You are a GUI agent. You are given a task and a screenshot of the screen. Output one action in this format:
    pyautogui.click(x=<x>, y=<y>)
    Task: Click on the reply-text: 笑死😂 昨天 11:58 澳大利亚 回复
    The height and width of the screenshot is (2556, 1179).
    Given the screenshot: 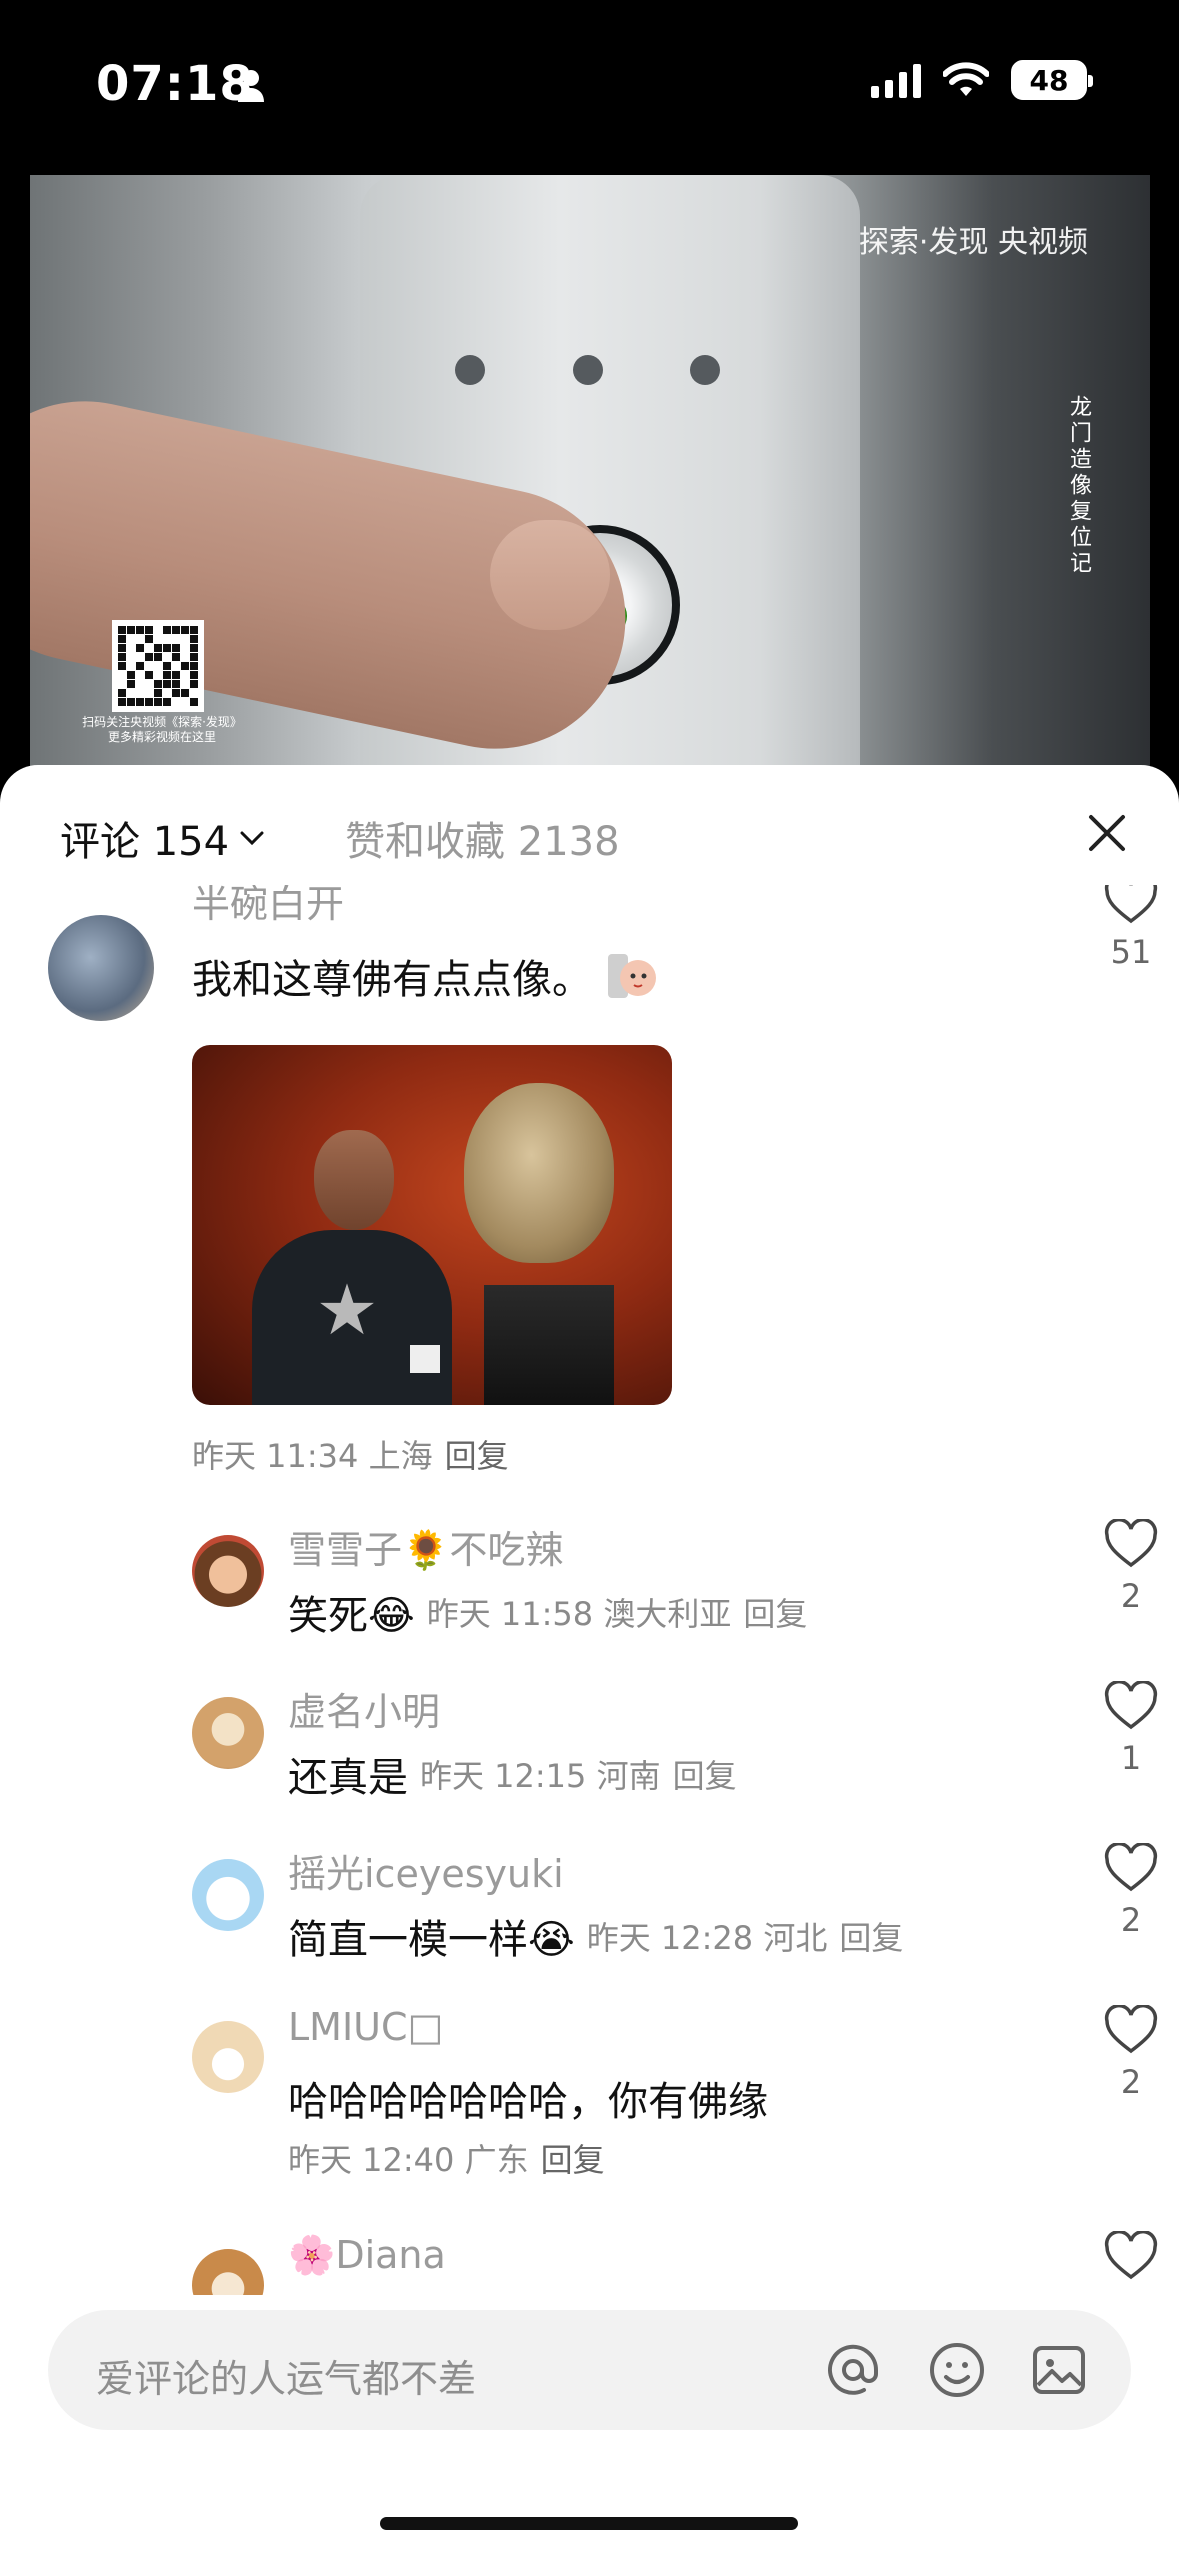 What is the action you would take?
    pyautogui.click(x=547, y=1612)
    